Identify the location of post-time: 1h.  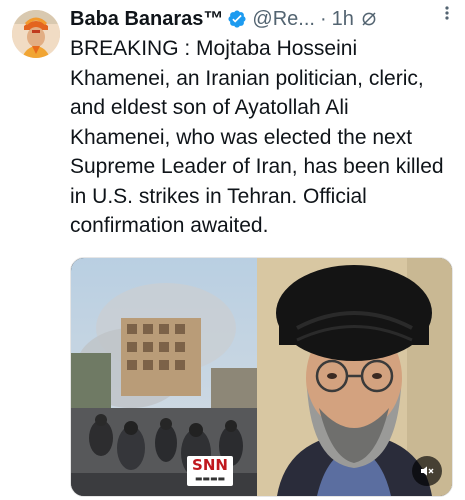
(343, 19).